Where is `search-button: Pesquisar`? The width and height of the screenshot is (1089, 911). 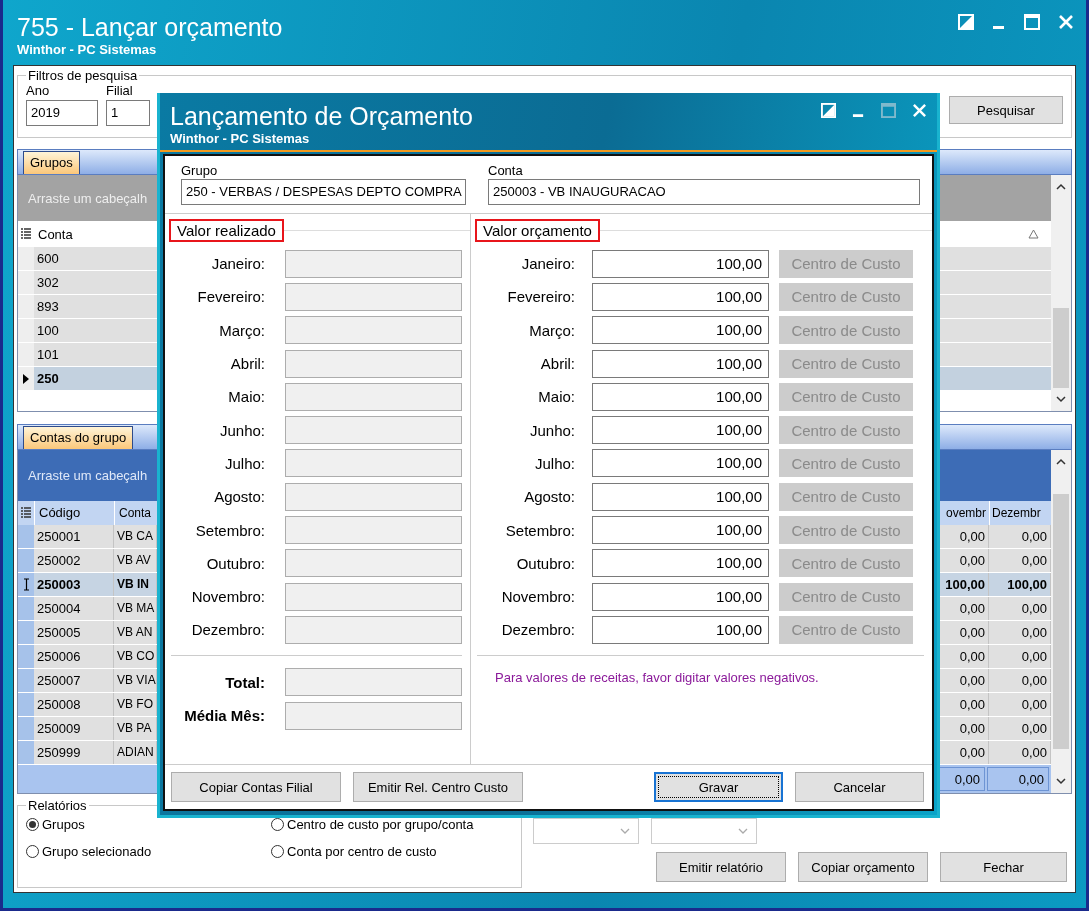 search-button: Pesquisar is located at coordinates (1006, 110).